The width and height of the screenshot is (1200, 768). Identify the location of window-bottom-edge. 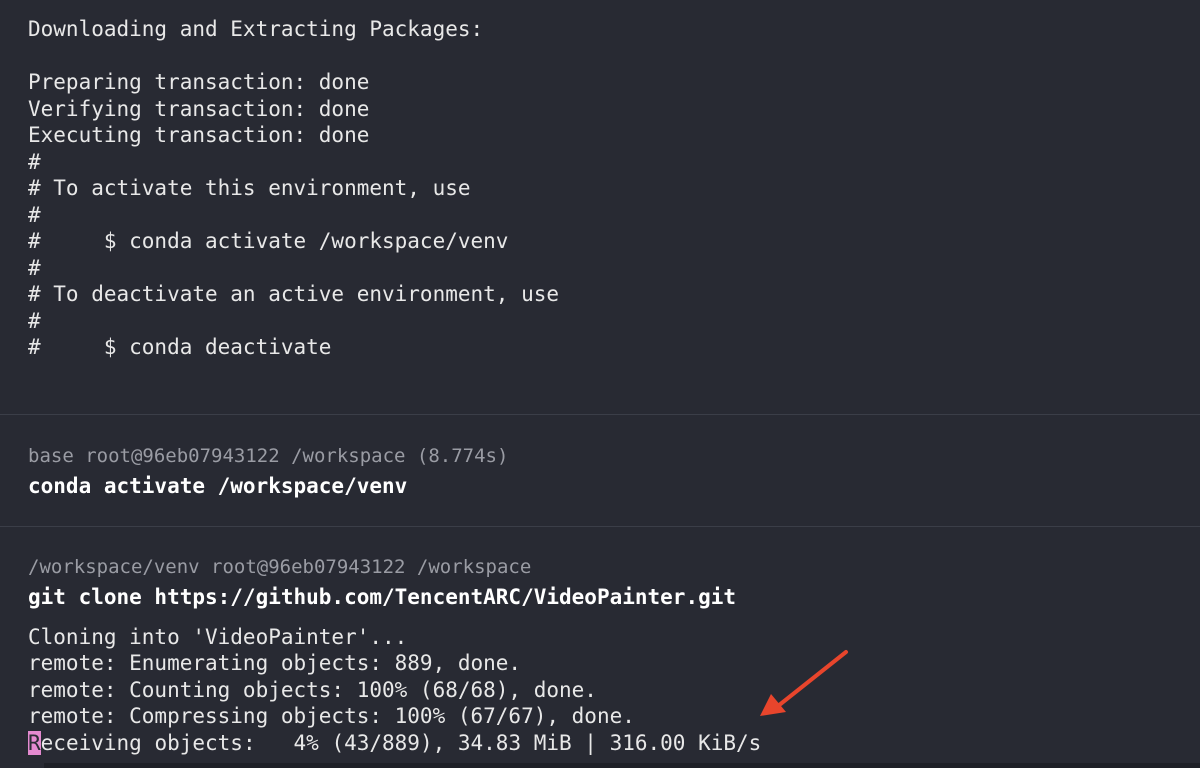
(622, 765).